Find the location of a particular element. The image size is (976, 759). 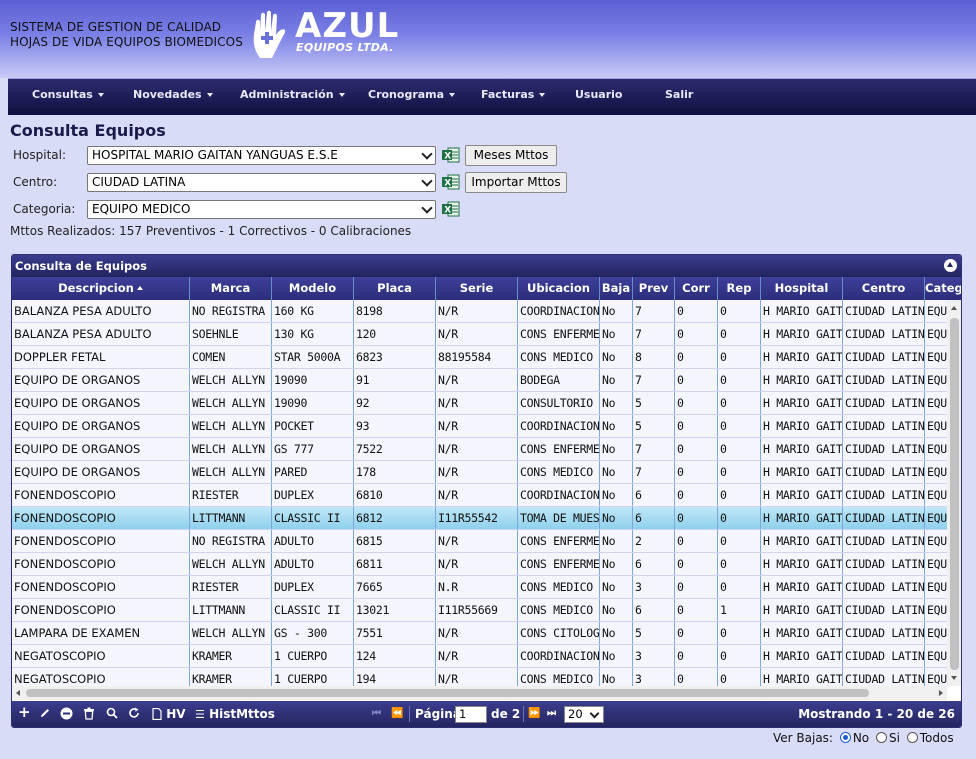

bajas-no-radio is located at coordinates (845, 737).